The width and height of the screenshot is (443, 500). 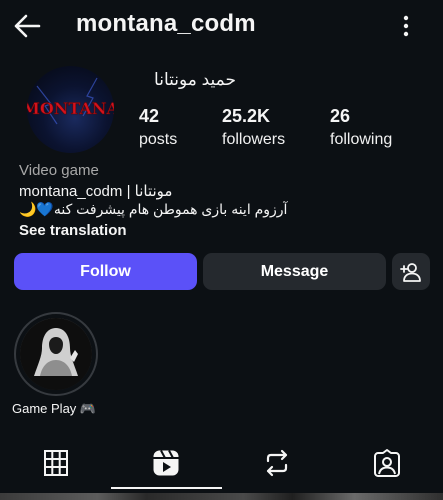 What do you see at coordinates (96, 191) in the screenshot?
I see `bio-line-1: montana_codm | مونتانا` at bounding box center [96, 191].